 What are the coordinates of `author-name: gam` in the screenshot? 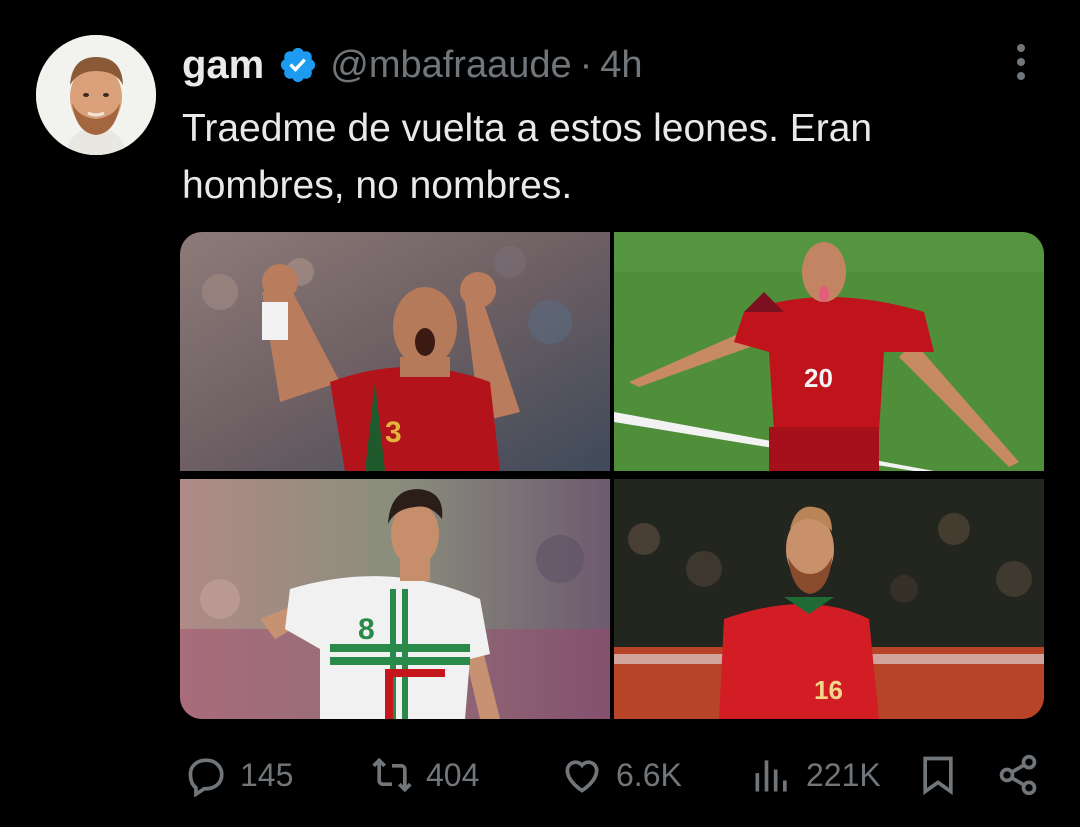 It's located at (223, 65).